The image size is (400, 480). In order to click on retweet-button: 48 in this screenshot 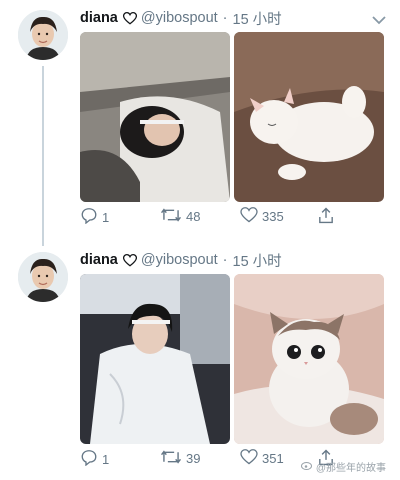, I will do `click(180, 216)`.